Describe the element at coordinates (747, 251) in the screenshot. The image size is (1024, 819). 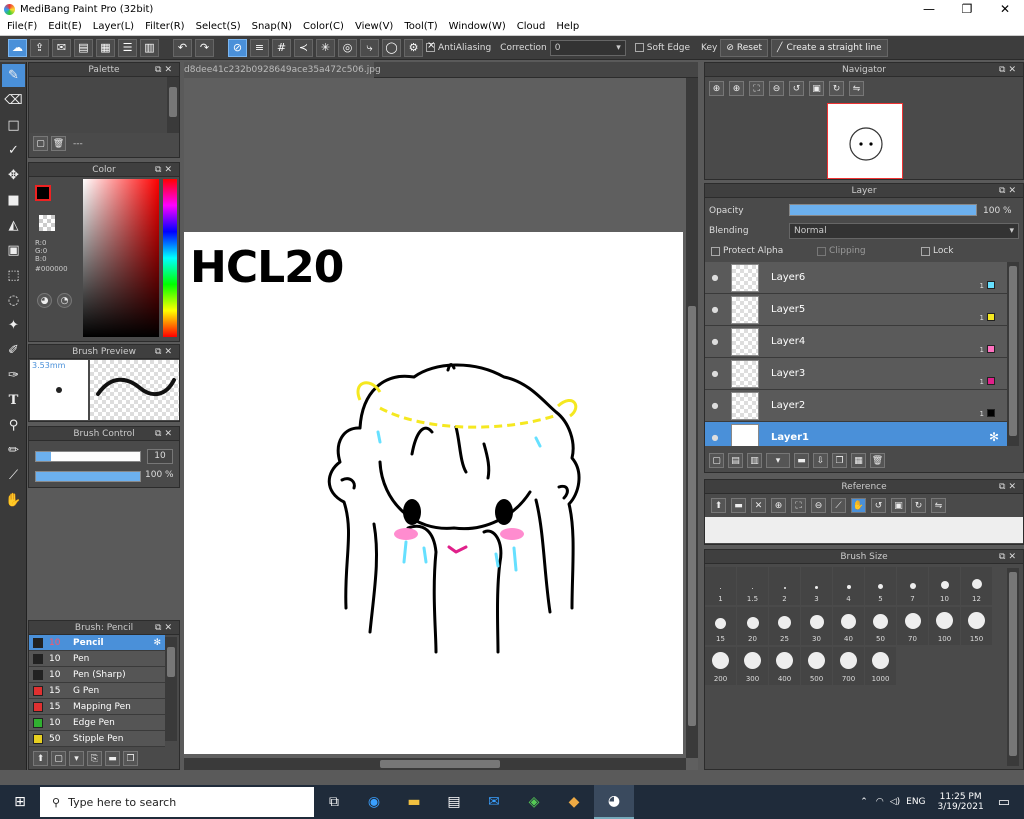
I see `protect-alpha-toggle: Protect Alpha` at that location.